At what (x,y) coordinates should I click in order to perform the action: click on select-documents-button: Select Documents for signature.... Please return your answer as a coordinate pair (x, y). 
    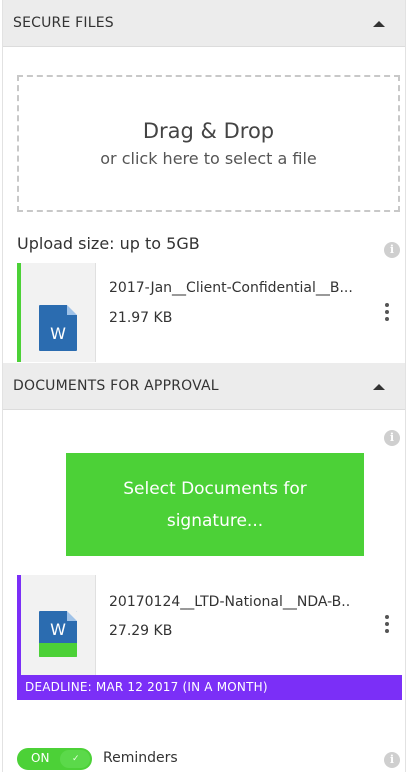
    Looking at the image, I should click on (215, 504).